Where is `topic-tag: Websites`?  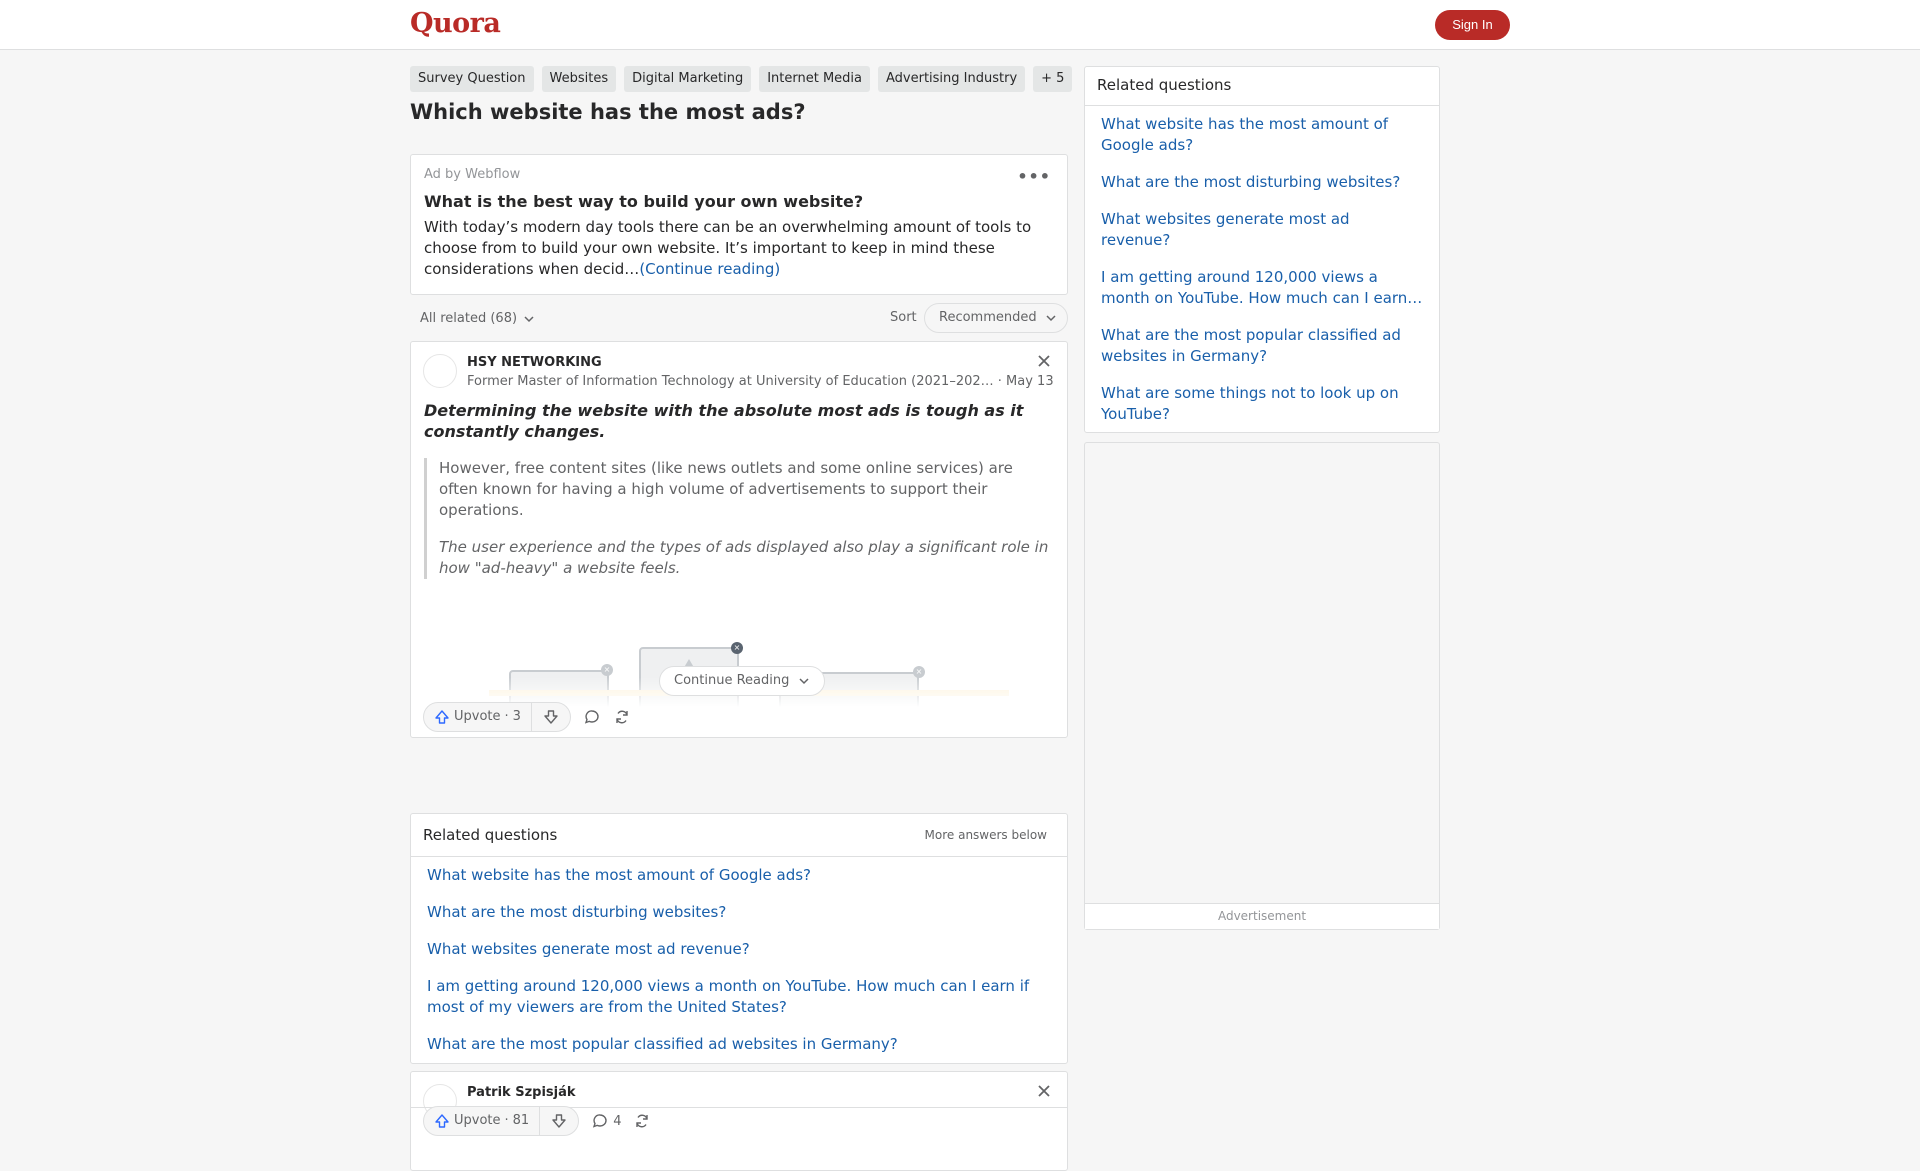
topic-tag: Websites is located at coordinates (579, 79).